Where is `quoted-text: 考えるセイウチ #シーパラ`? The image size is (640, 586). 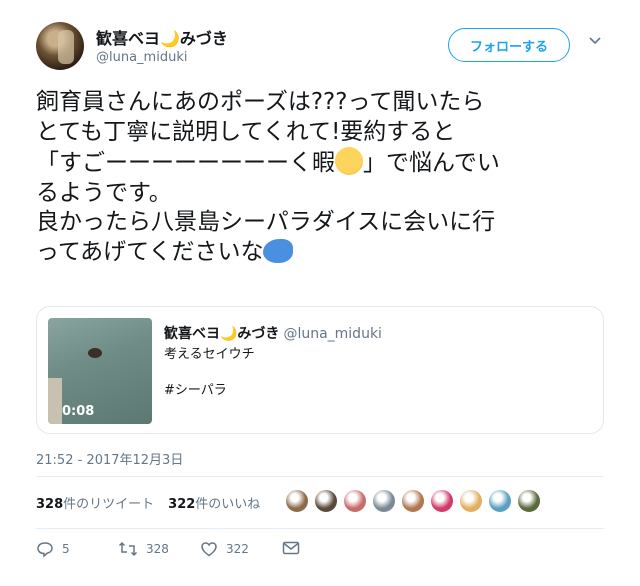
quoted-text: 考えるセイウチ #シーパラ is located at coordinates (209, 373).